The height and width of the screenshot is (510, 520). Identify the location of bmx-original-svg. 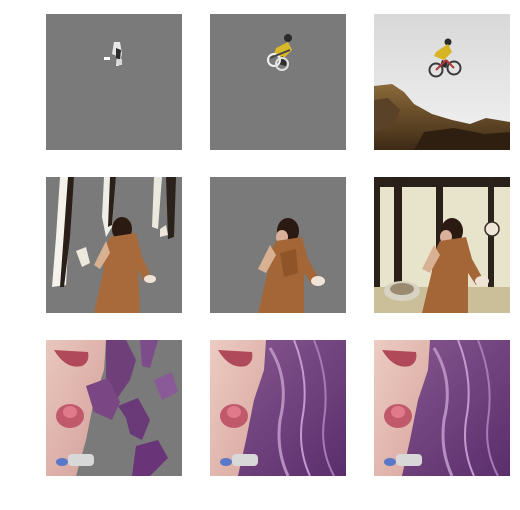
(442, 82).